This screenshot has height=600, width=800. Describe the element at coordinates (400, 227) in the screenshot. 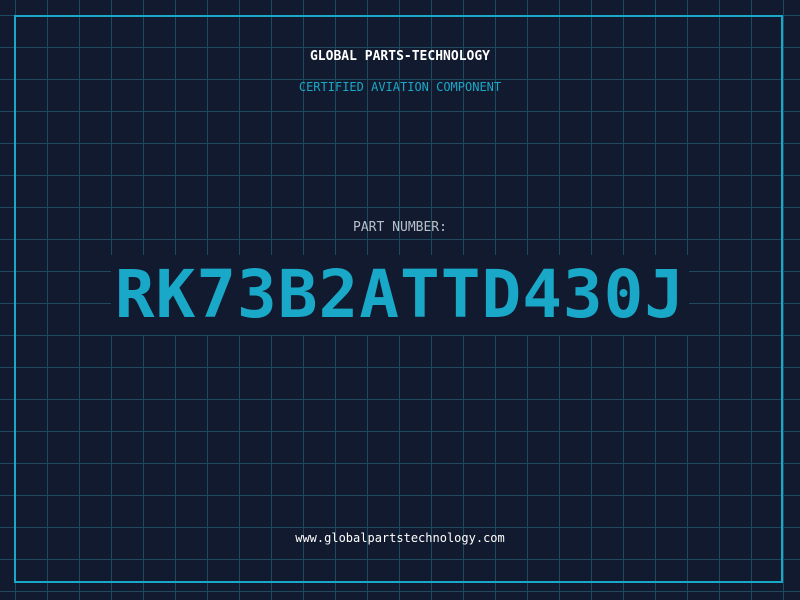

I see `part-number-label: PART NUMBER:` at that location.